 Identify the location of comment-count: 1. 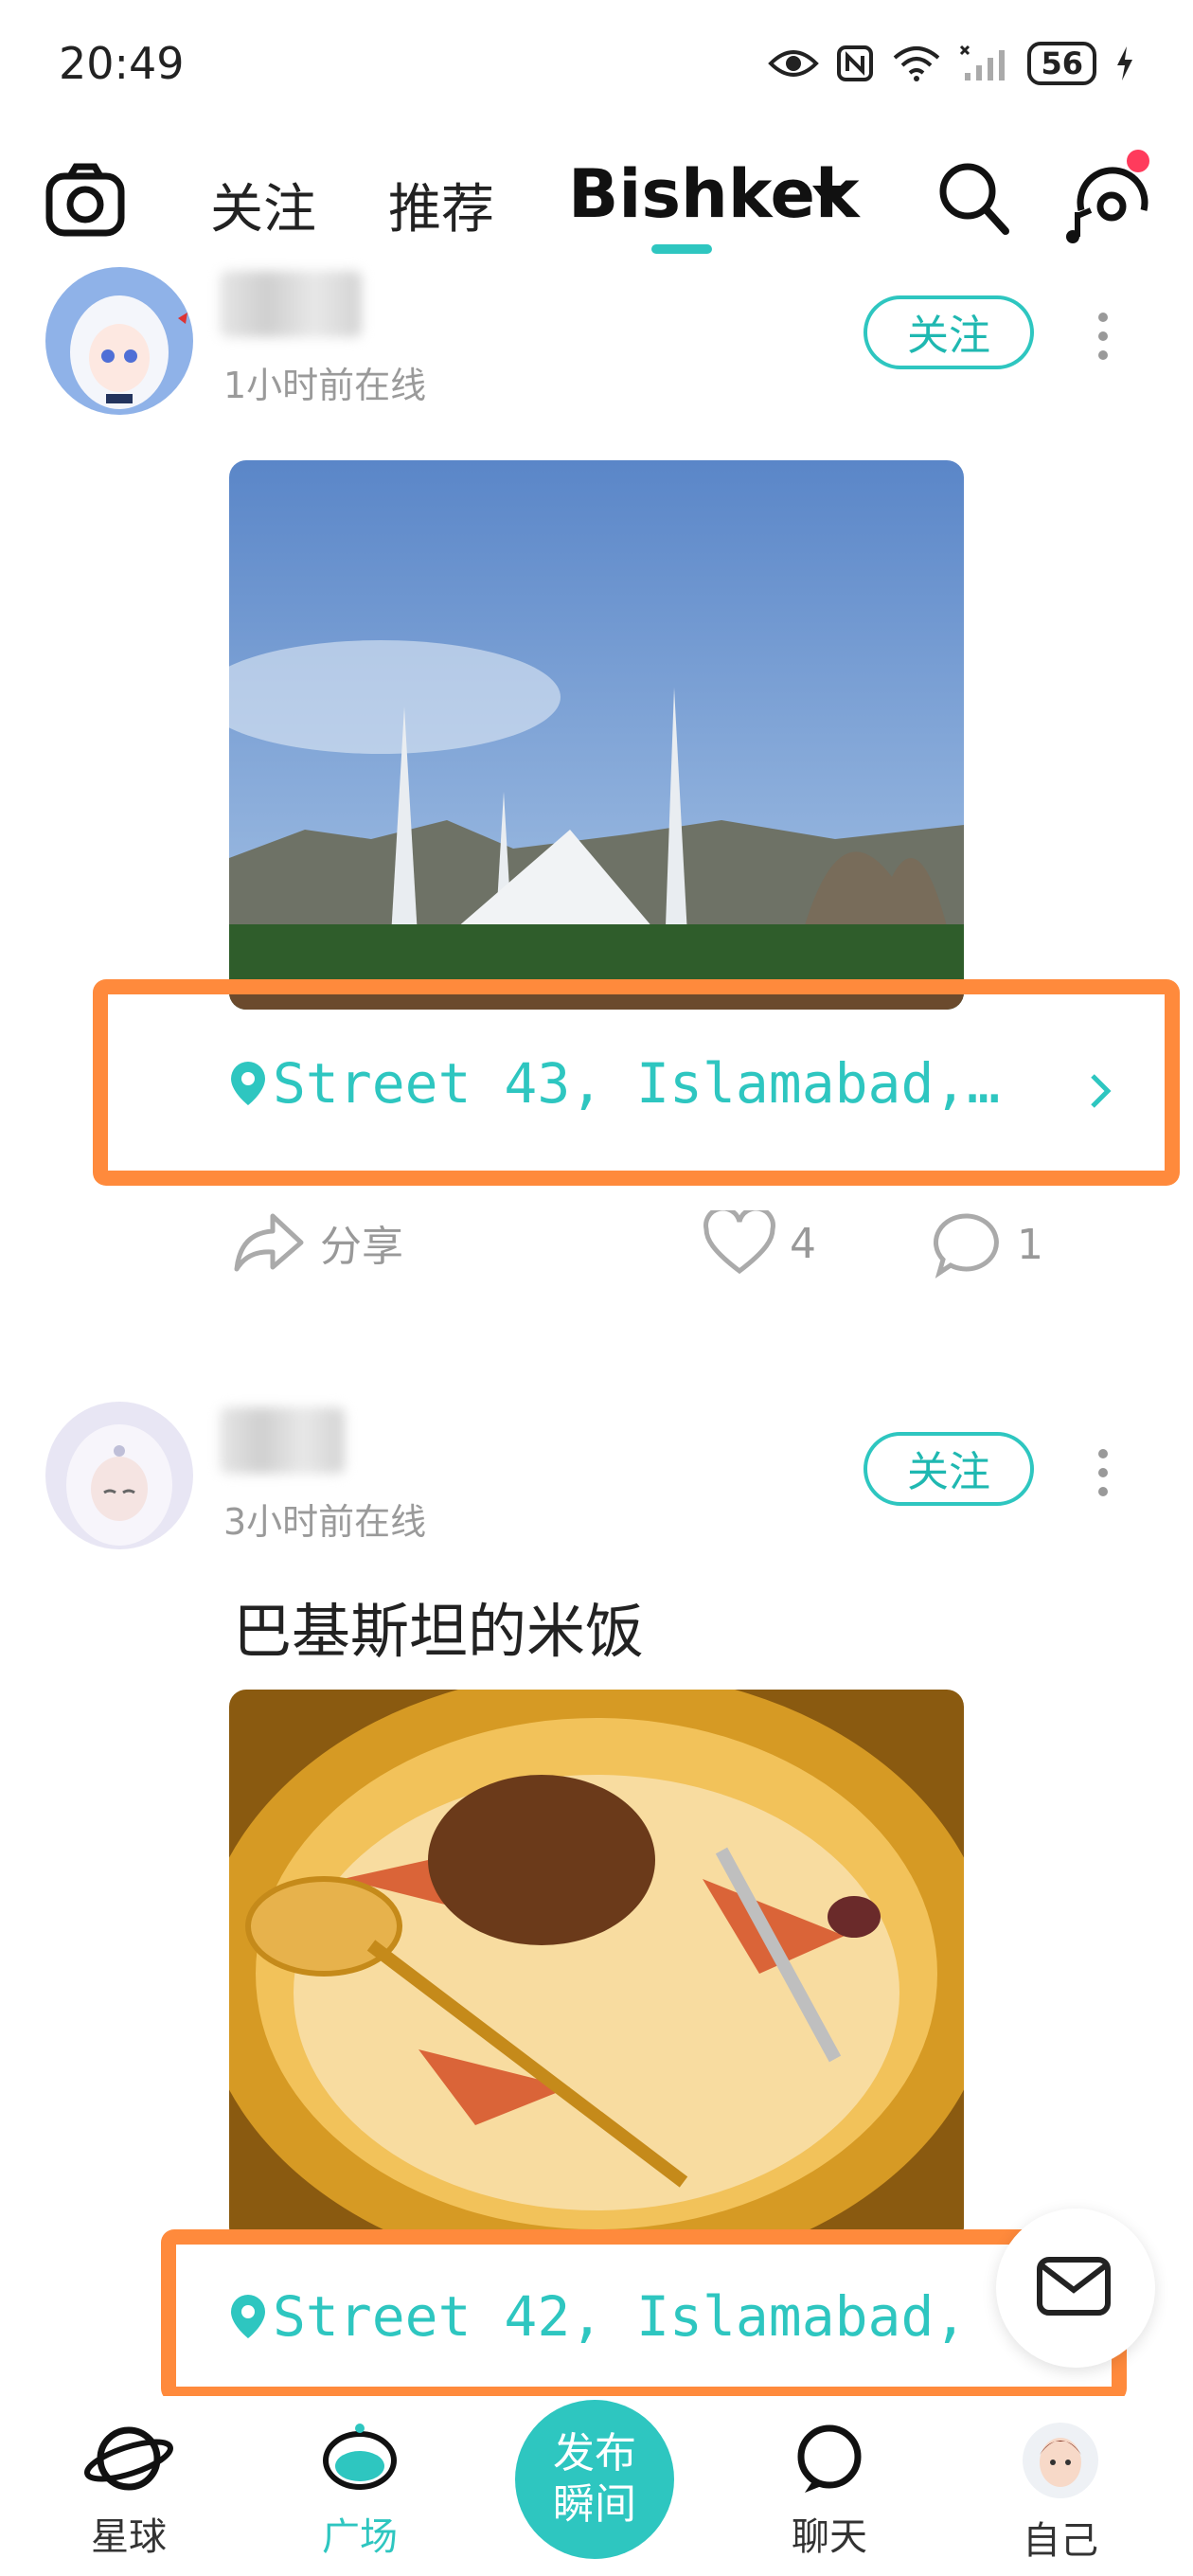
(1030, 1244).